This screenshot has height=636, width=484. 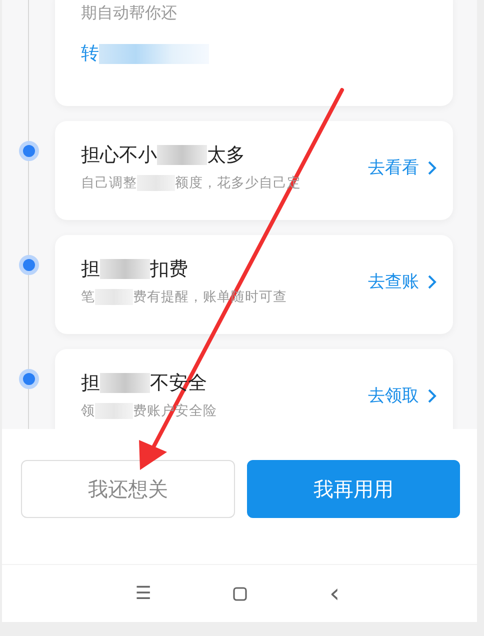 What do you see at coordinates (240, 593) in the screenshot?
I see `home-button` at bounding box center [240, 593].